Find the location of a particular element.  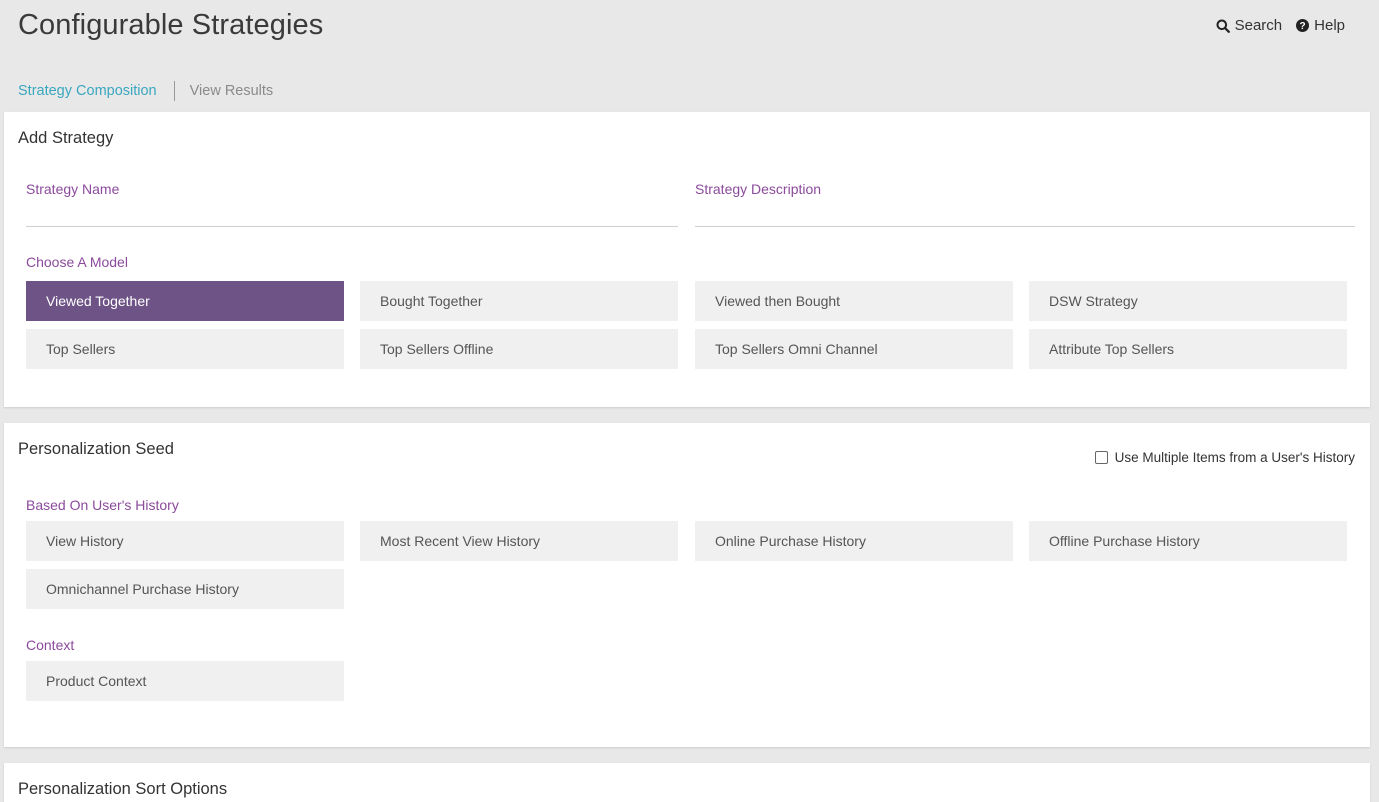

page-title: Configurable Strategies is located at coordinates (171, 25).